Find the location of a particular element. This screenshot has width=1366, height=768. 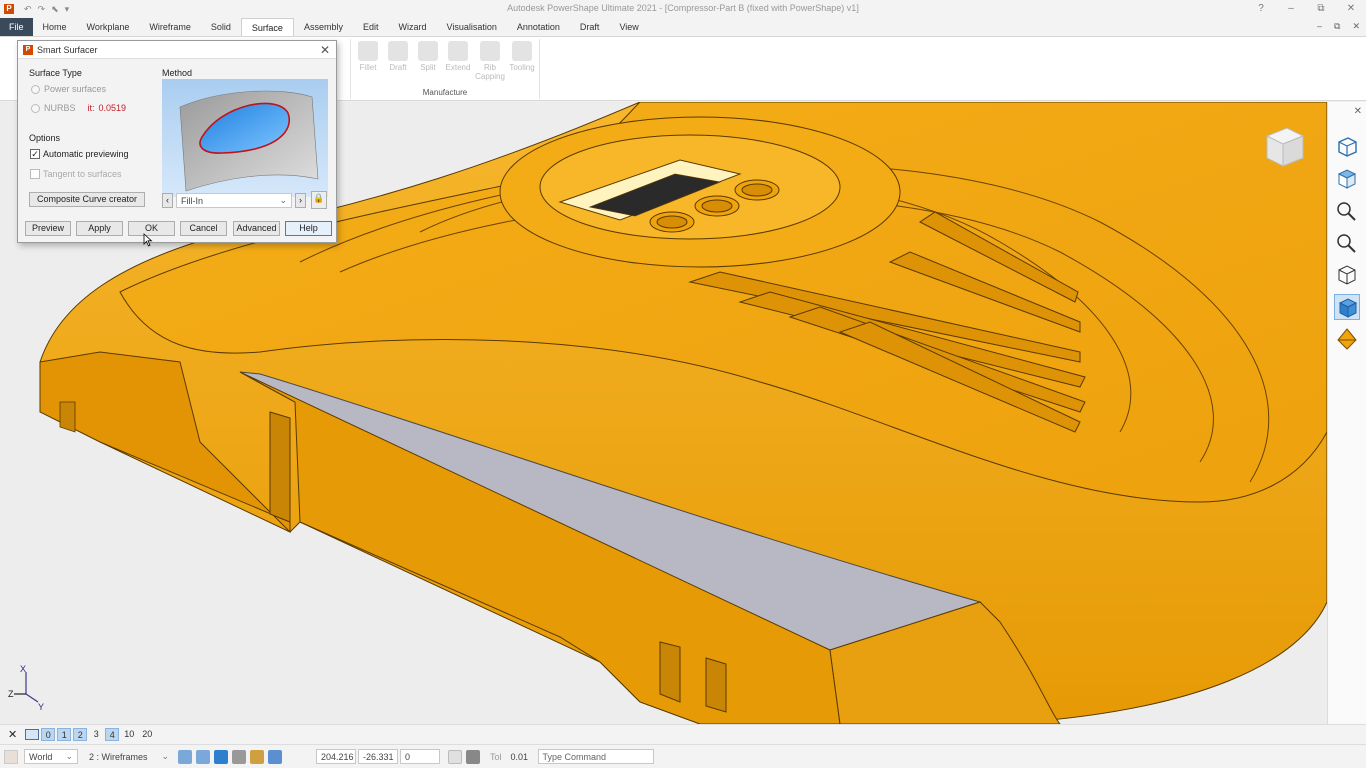

wireframe-view-button is located at coordinates (1347, 275).